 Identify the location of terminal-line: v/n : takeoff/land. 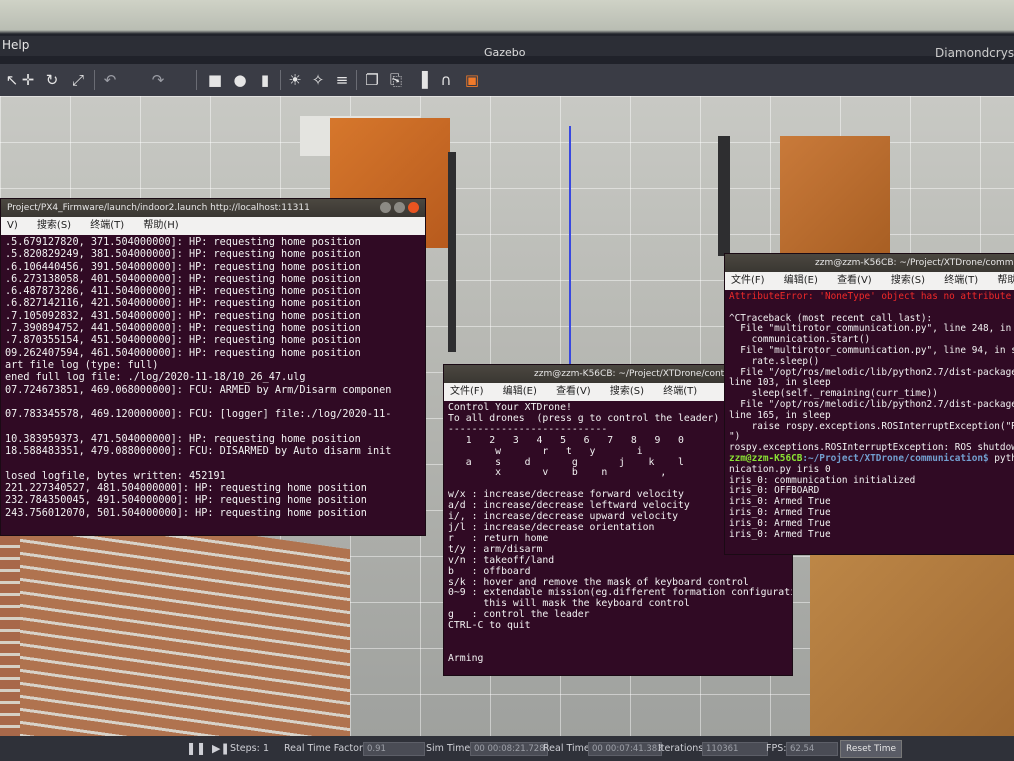
(501, 560).